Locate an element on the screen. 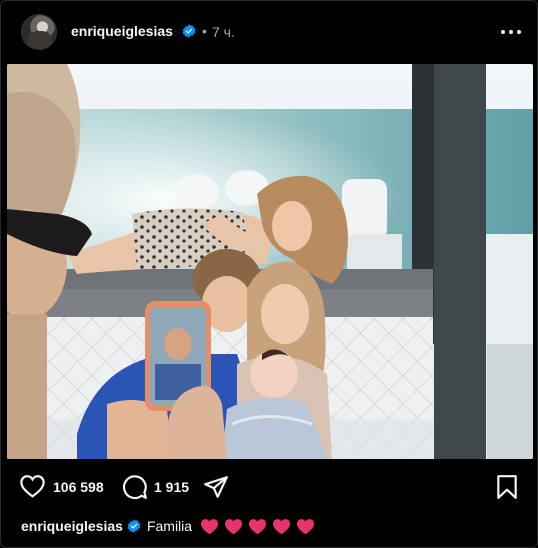 This screenshot has height=548, width=538. caption-emoji-hearts is located at coordinates (260, 526).